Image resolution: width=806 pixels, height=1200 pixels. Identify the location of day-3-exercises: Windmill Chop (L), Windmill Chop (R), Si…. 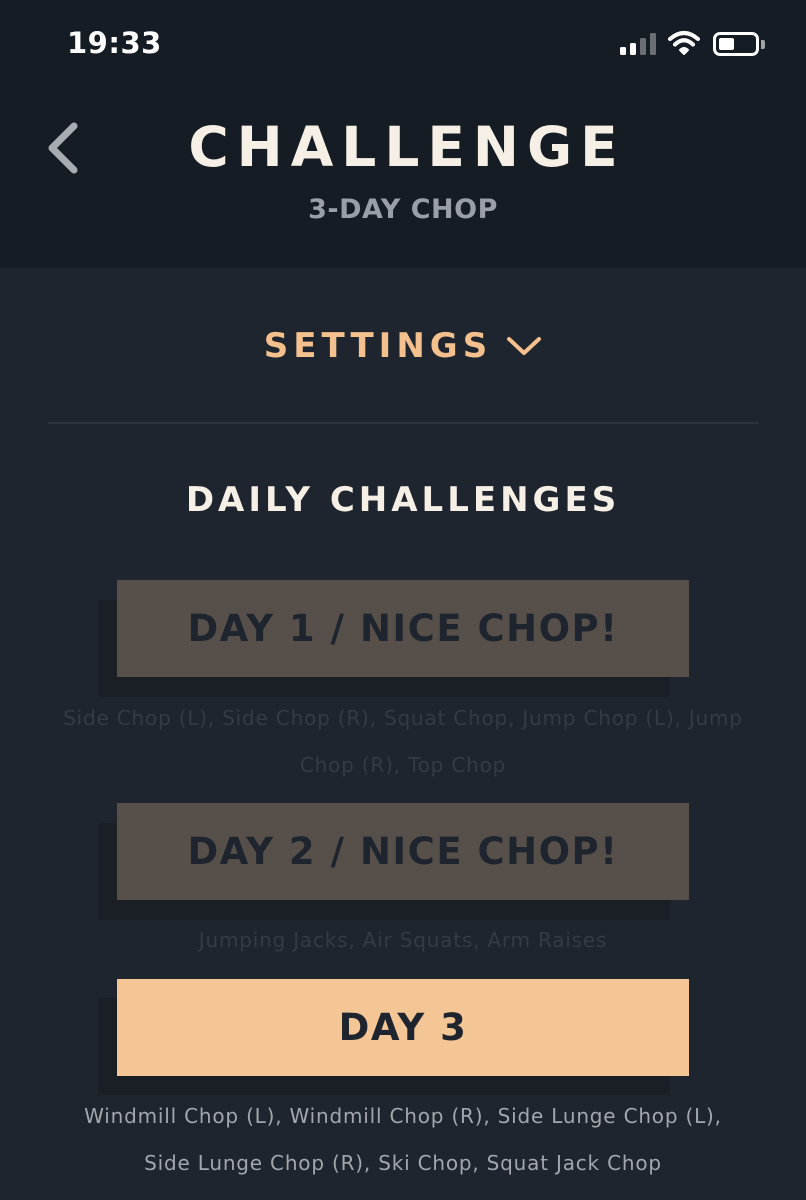
(403, 1139).